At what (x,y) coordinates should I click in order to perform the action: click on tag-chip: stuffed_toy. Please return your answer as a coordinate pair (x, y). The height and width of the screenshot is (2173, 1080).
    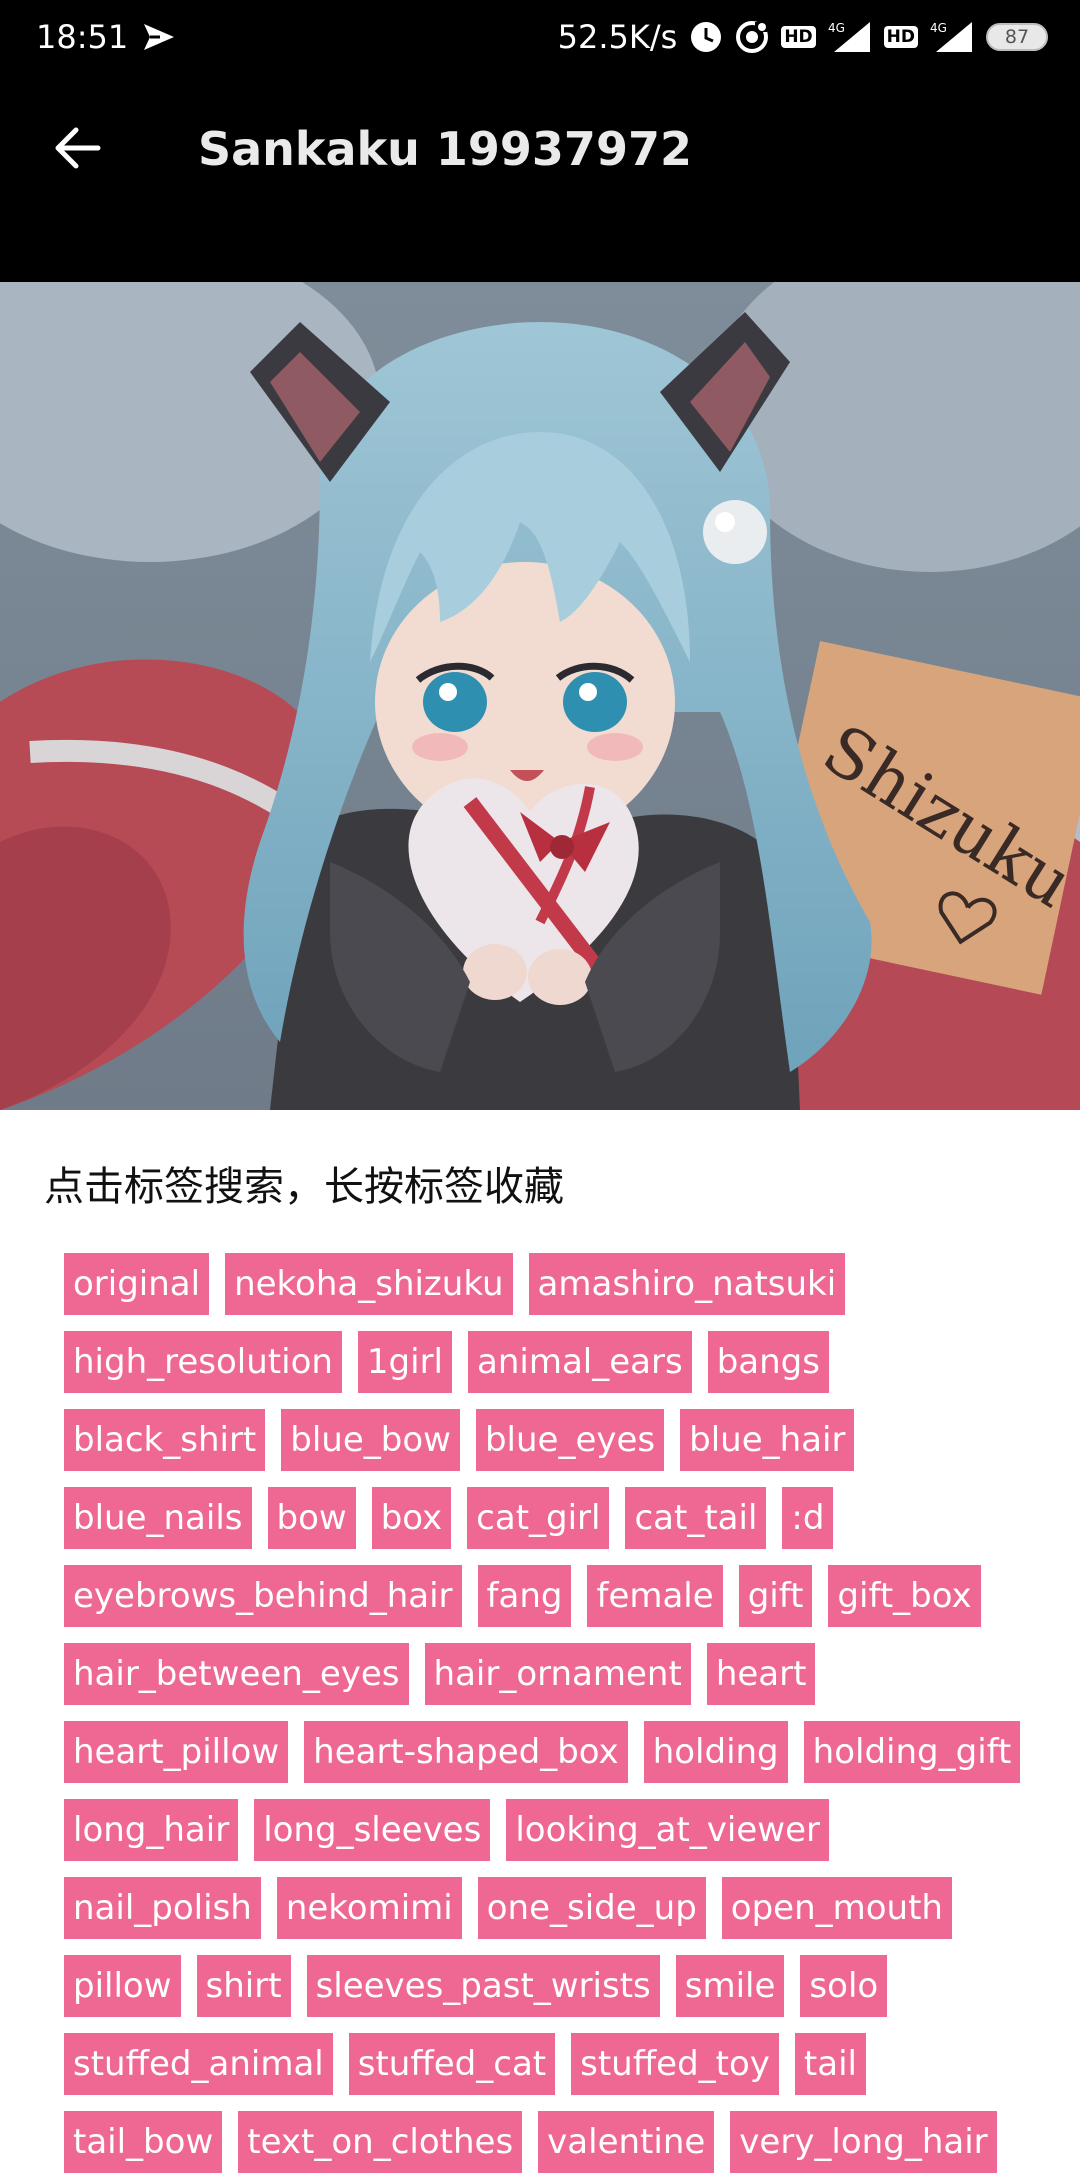
    Looking at the image, I should click on (675, 2064).